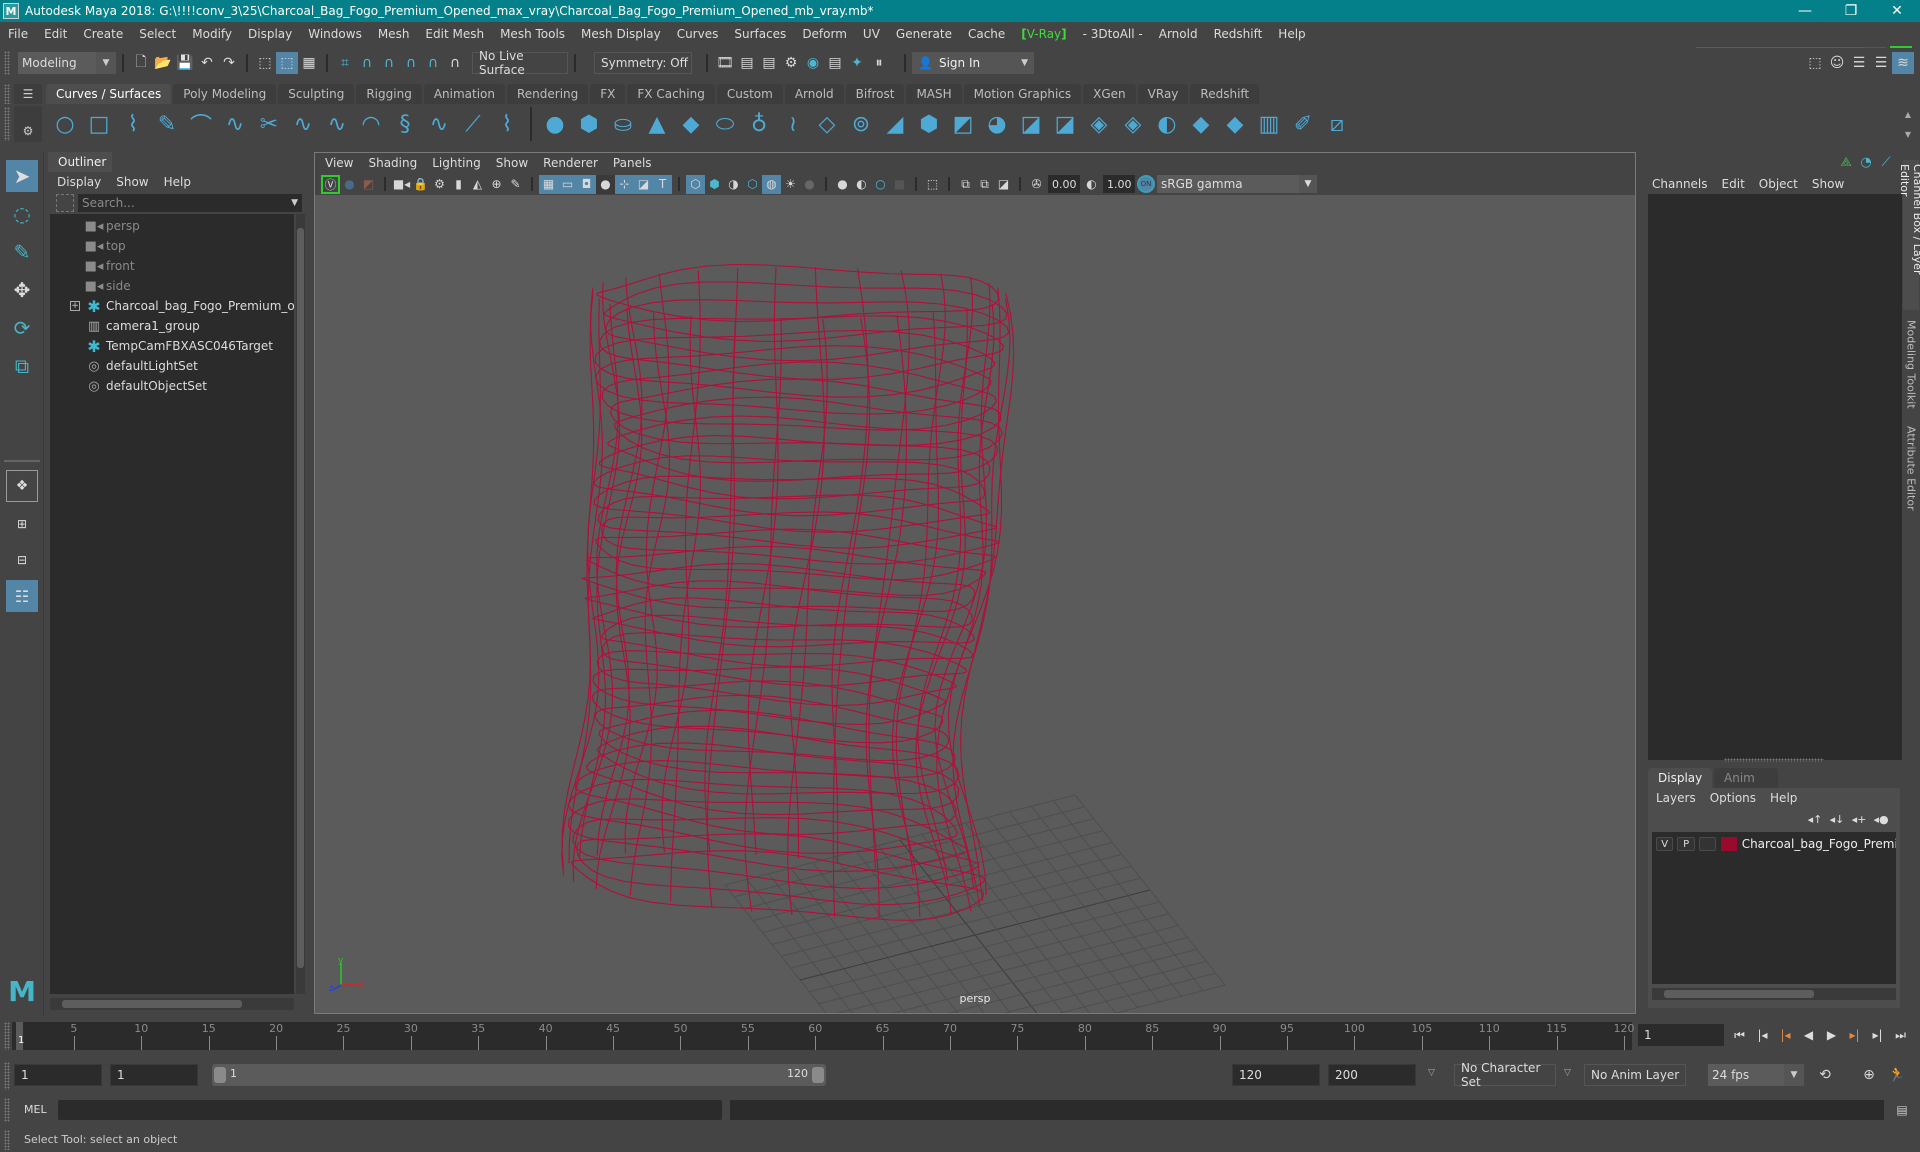 This screenshot has height=1152, width=1920. What do you see at coordinates (586, 184) in the screenshot?
I see `resolution-gate-icon: ◘` at bounding box center [586, 184].